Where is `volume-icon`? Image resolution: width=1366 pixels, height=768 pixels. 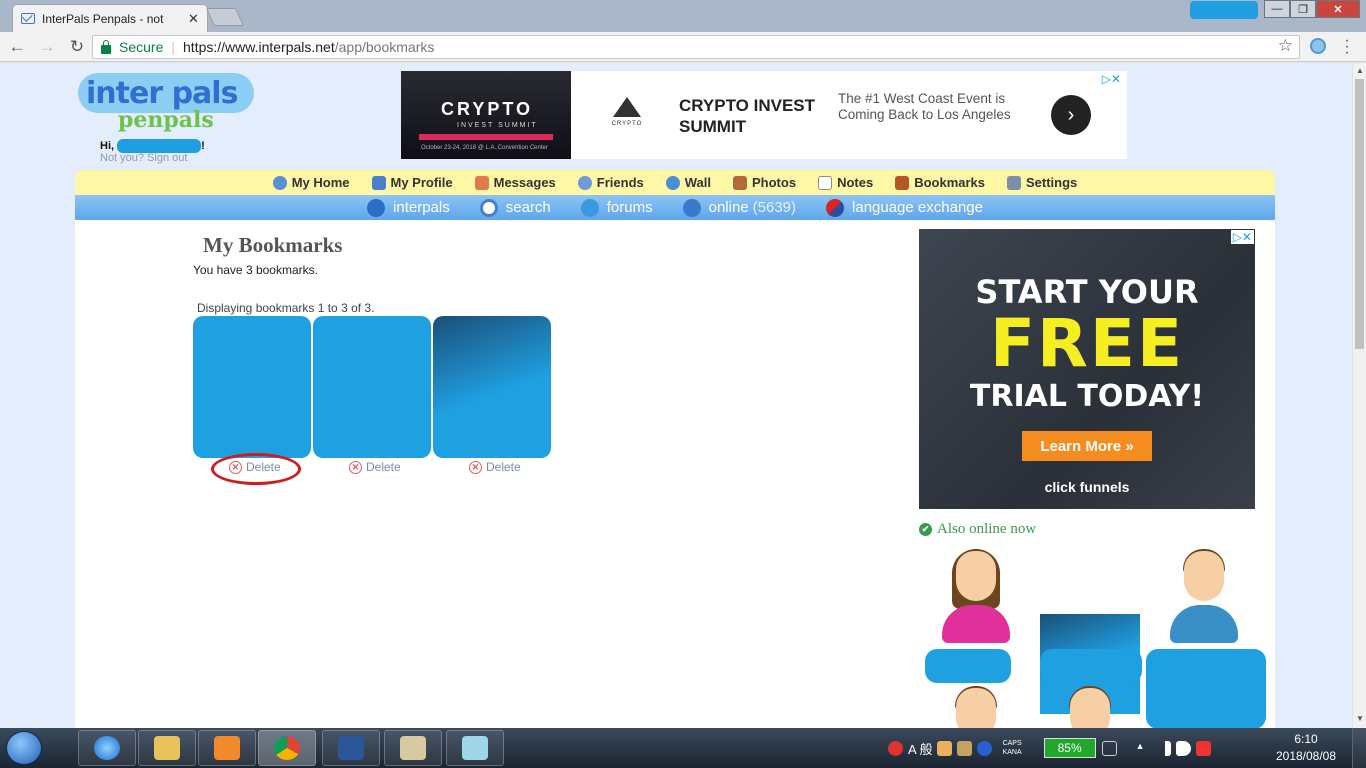 volume-icon is located at coordinates (1183, 748).